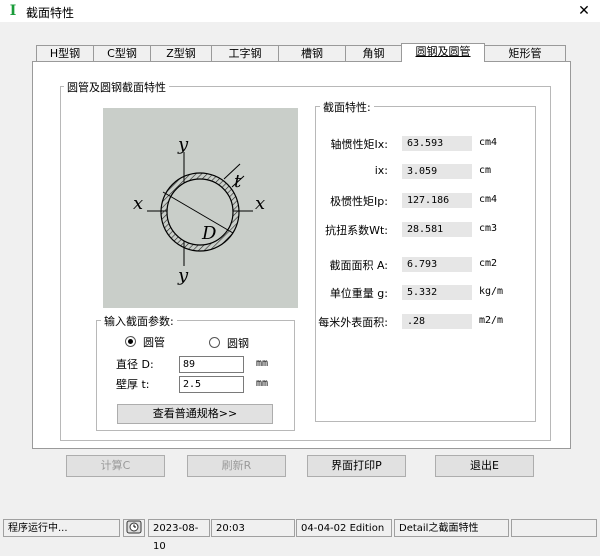 This screenshot has height=556, width=600. What do you see at coordinates (584, 11) in the screenshot?
I see `close-button: ✕` at bounding box center [584, 11].